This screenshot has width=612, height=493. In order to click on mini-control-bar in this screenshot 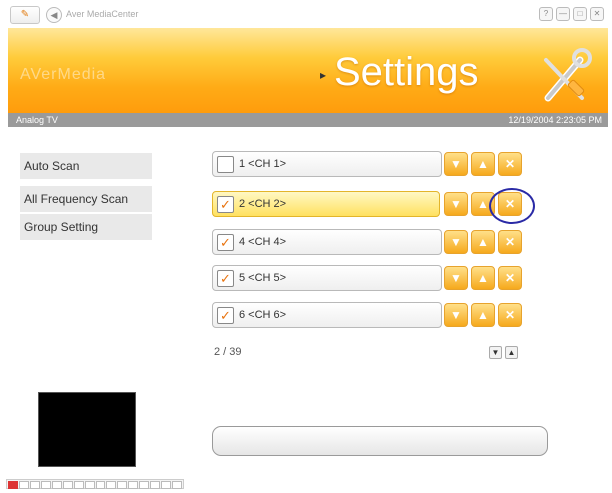, I will do `click(95, 484)`.